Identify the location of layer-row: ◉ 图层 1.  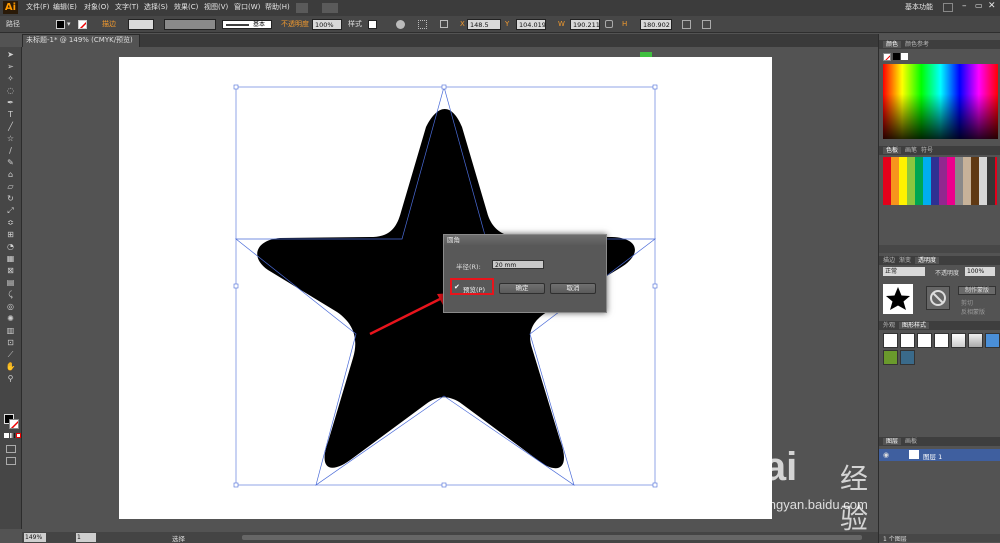
(939, 455).